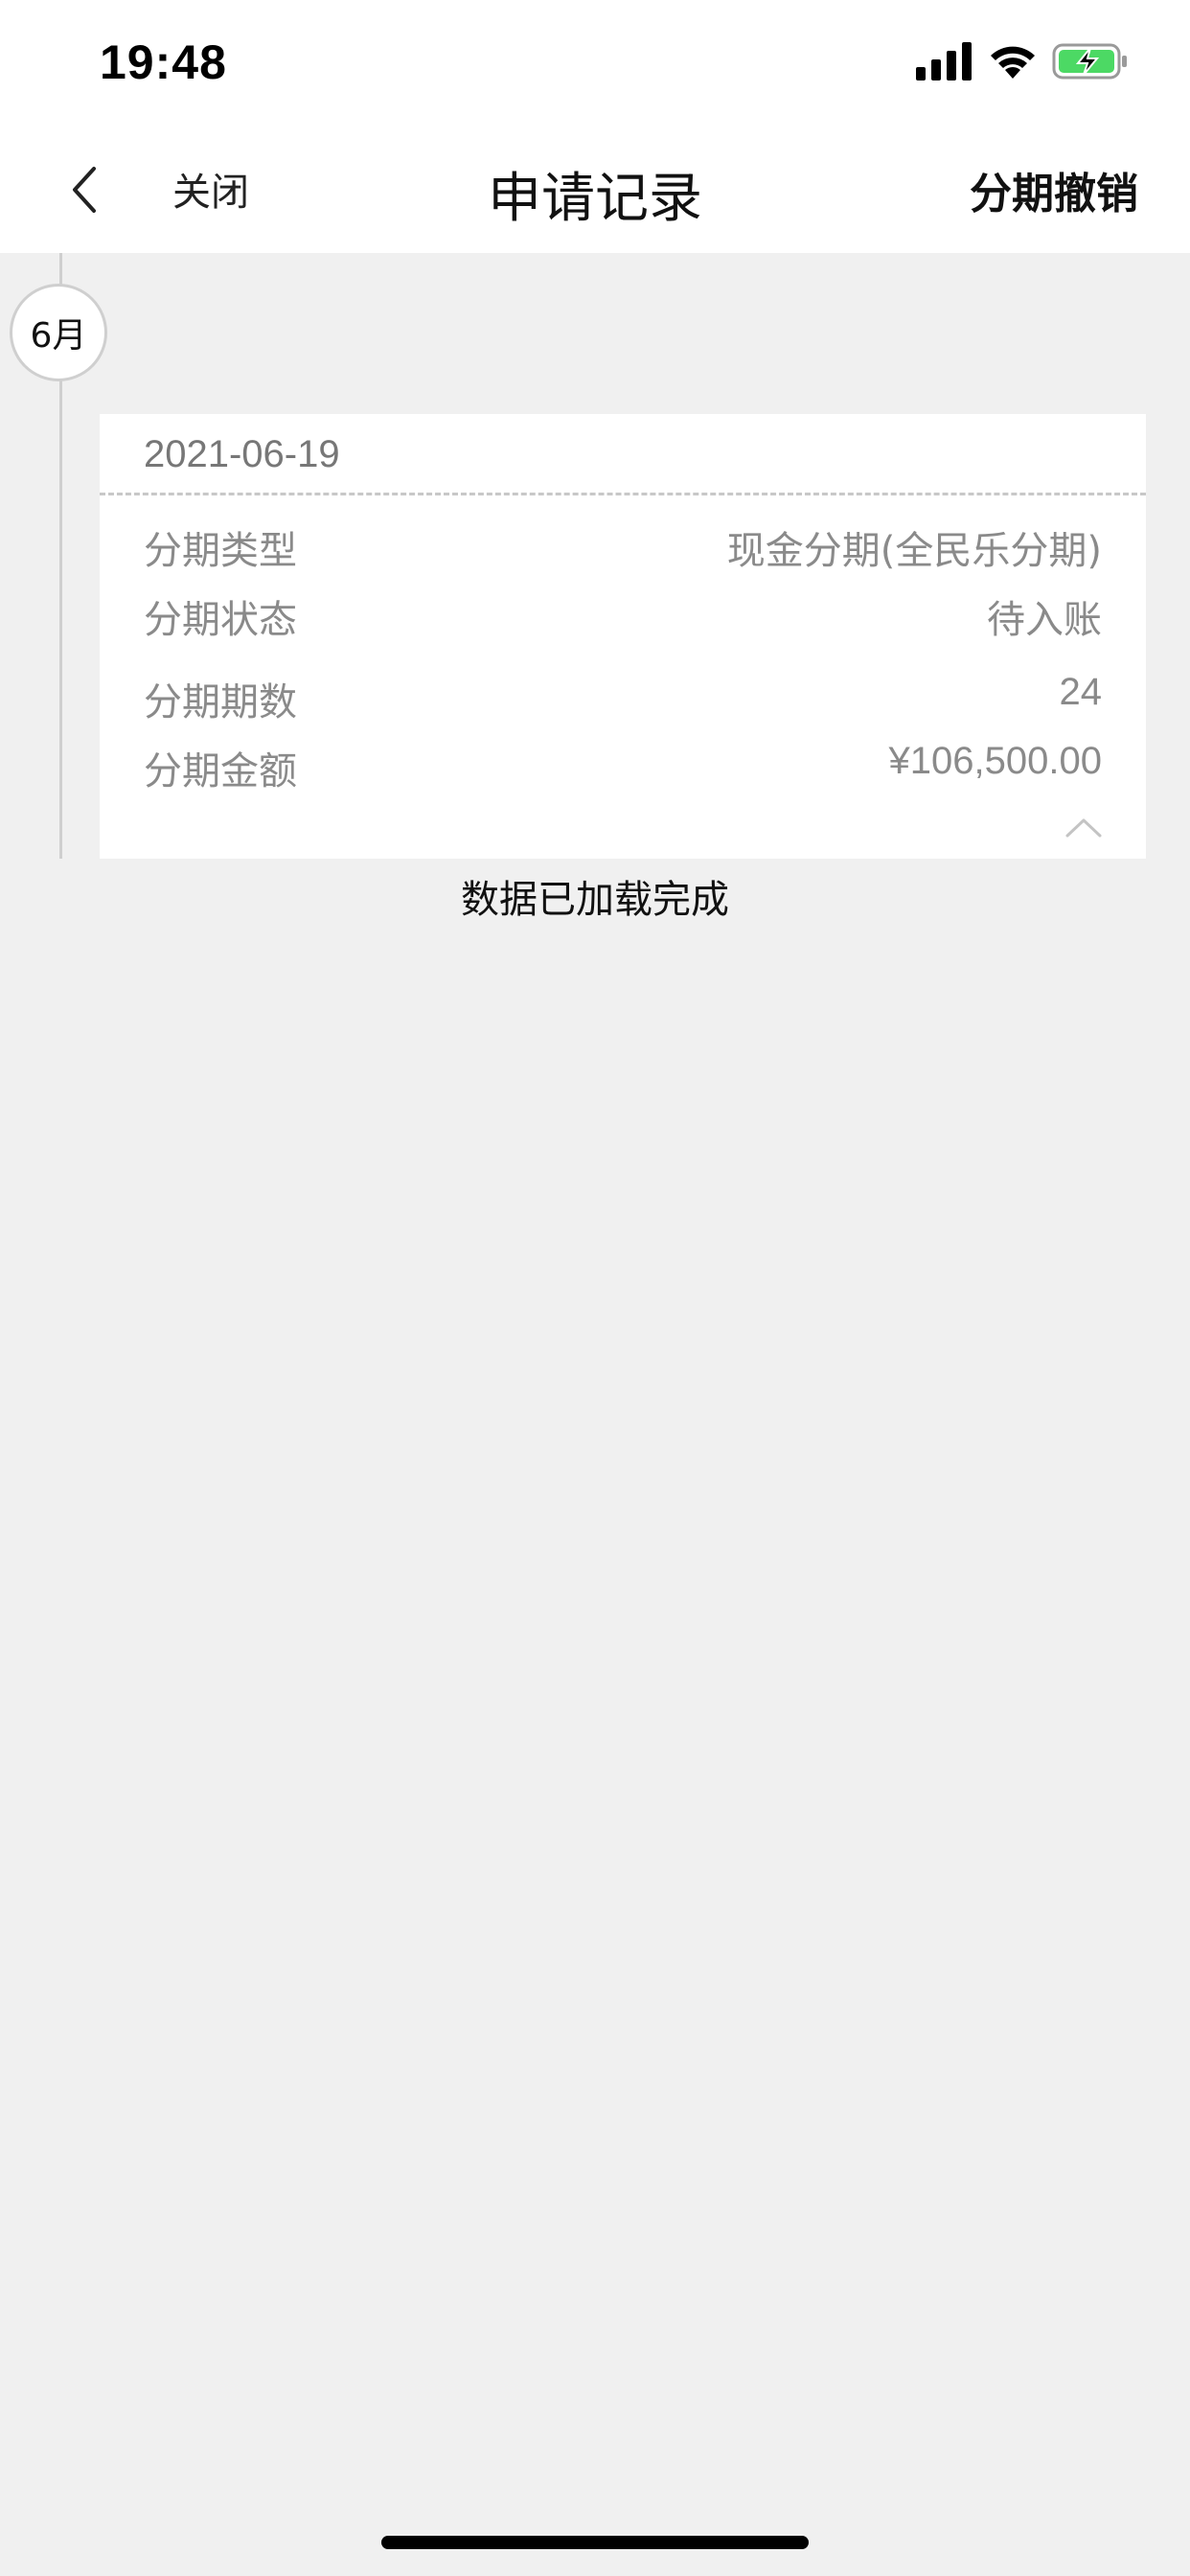  Describe the element at coordinates (1054, 189) in the screenshot. I see `cancel-installment-button: 分期撤销` at that location.